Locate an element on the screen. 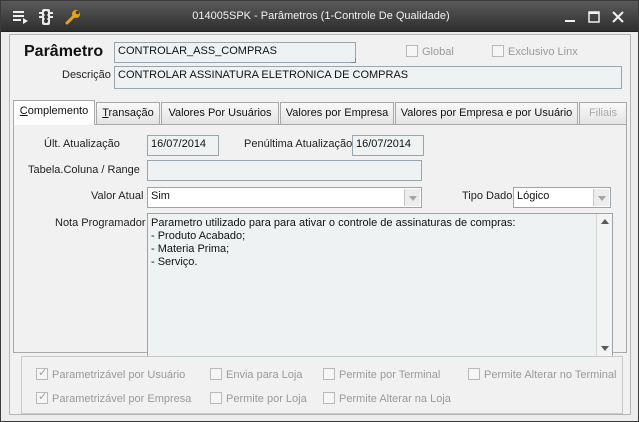  wrench-icon is located at coordinates (73, 17).